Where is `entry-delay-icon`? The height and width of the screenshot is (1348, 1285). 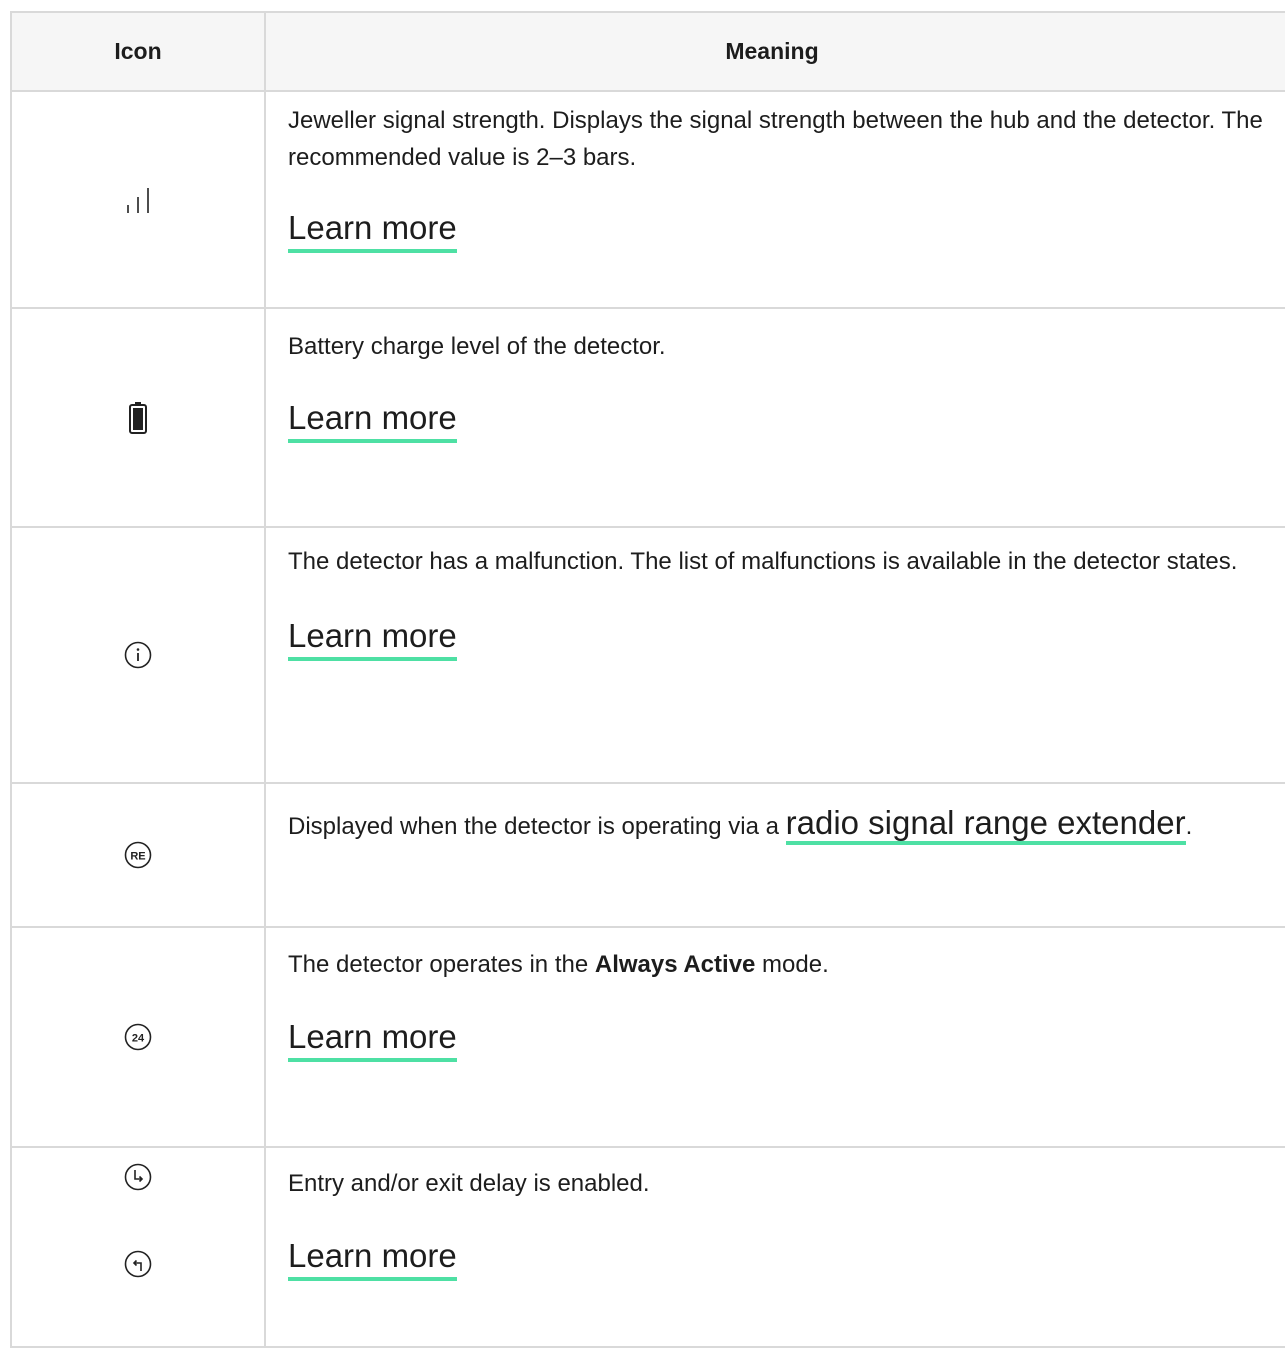 entry-delay-icon is located at coordinates (138, 1177).